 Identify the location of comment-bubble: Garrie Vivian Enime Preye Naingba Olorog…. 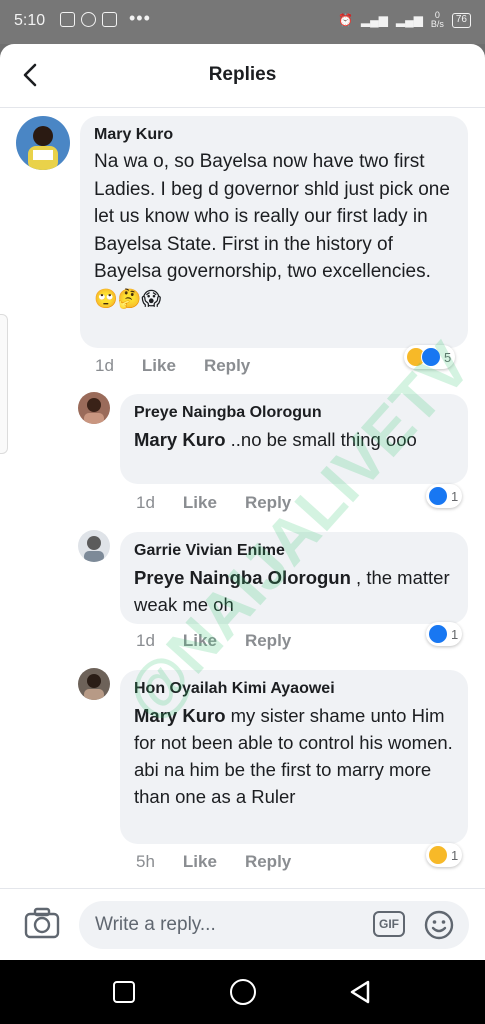
(294, 578).